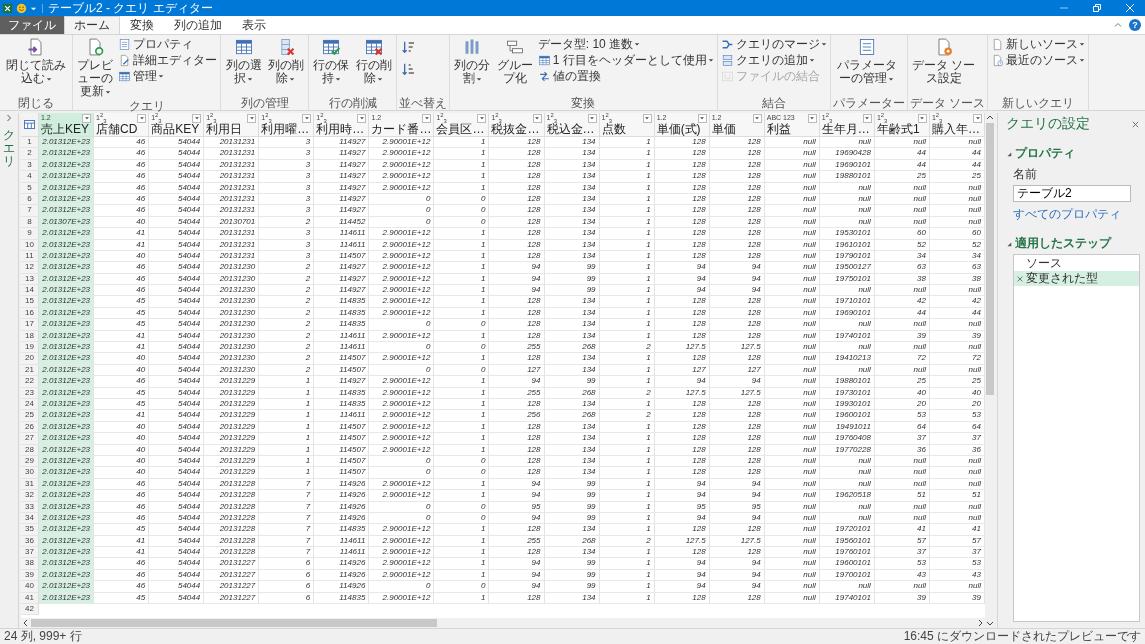  Describe the element at coordinates (286, 66) in the screenshot. I see `ribbon-button: 列の削除` at that location.